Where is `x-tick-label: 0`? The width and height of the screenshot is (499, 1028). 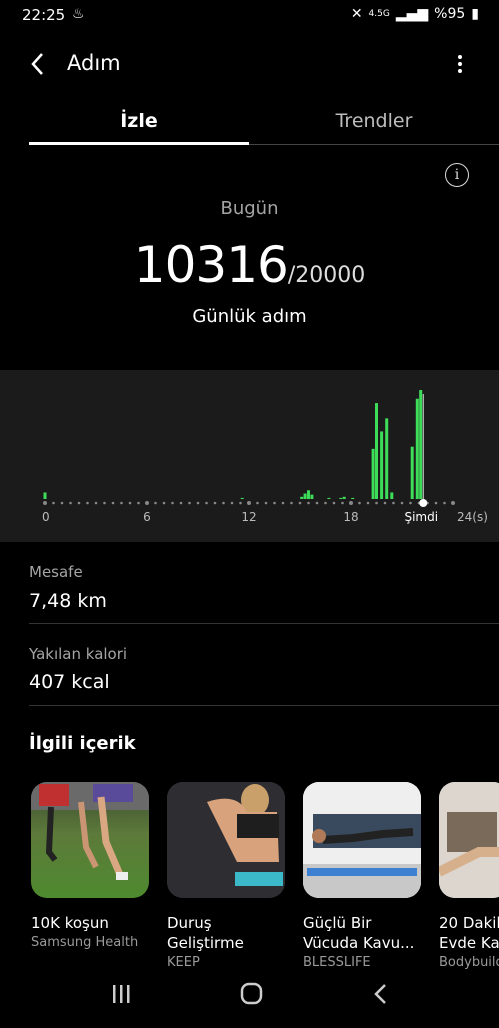
x-tick-label: 0 is located at coordinates (46, 517).